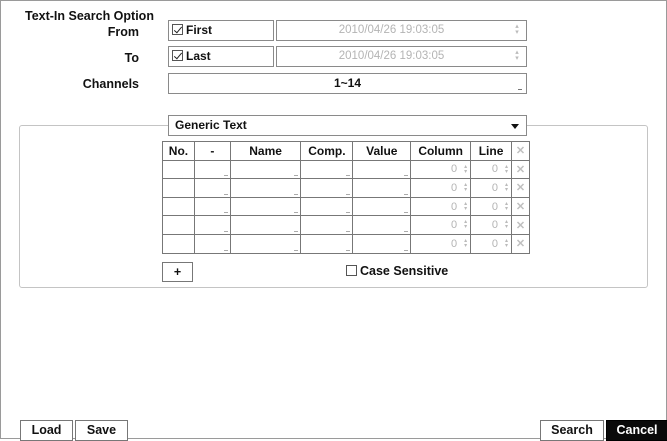 This screenshot has height=441, width=667. I want to click on from-checkbox-label: First, so click(199, 30).